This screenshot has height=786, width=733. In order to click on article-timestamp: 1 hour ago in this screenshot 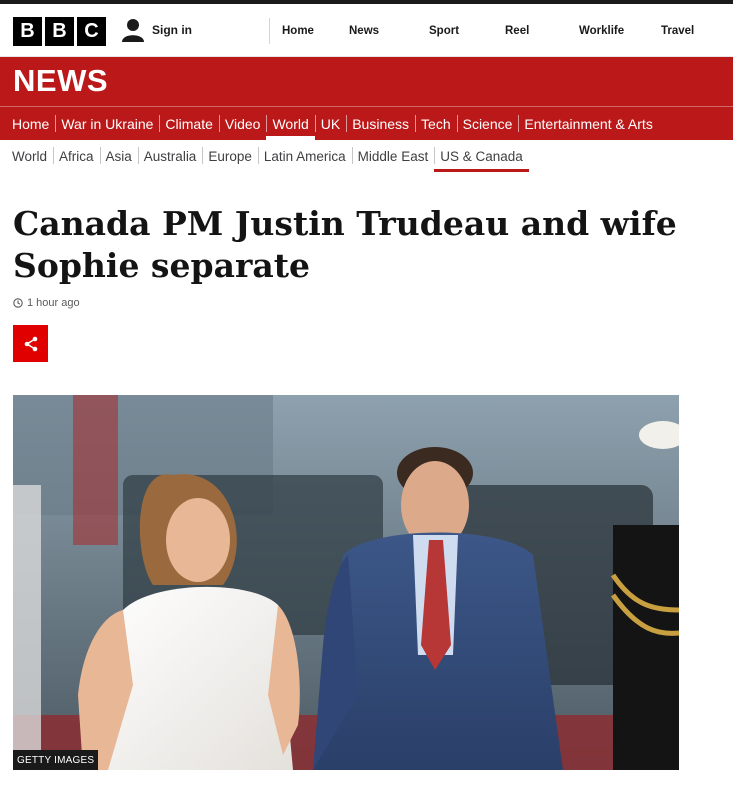, I will do `click(46, 303)`.